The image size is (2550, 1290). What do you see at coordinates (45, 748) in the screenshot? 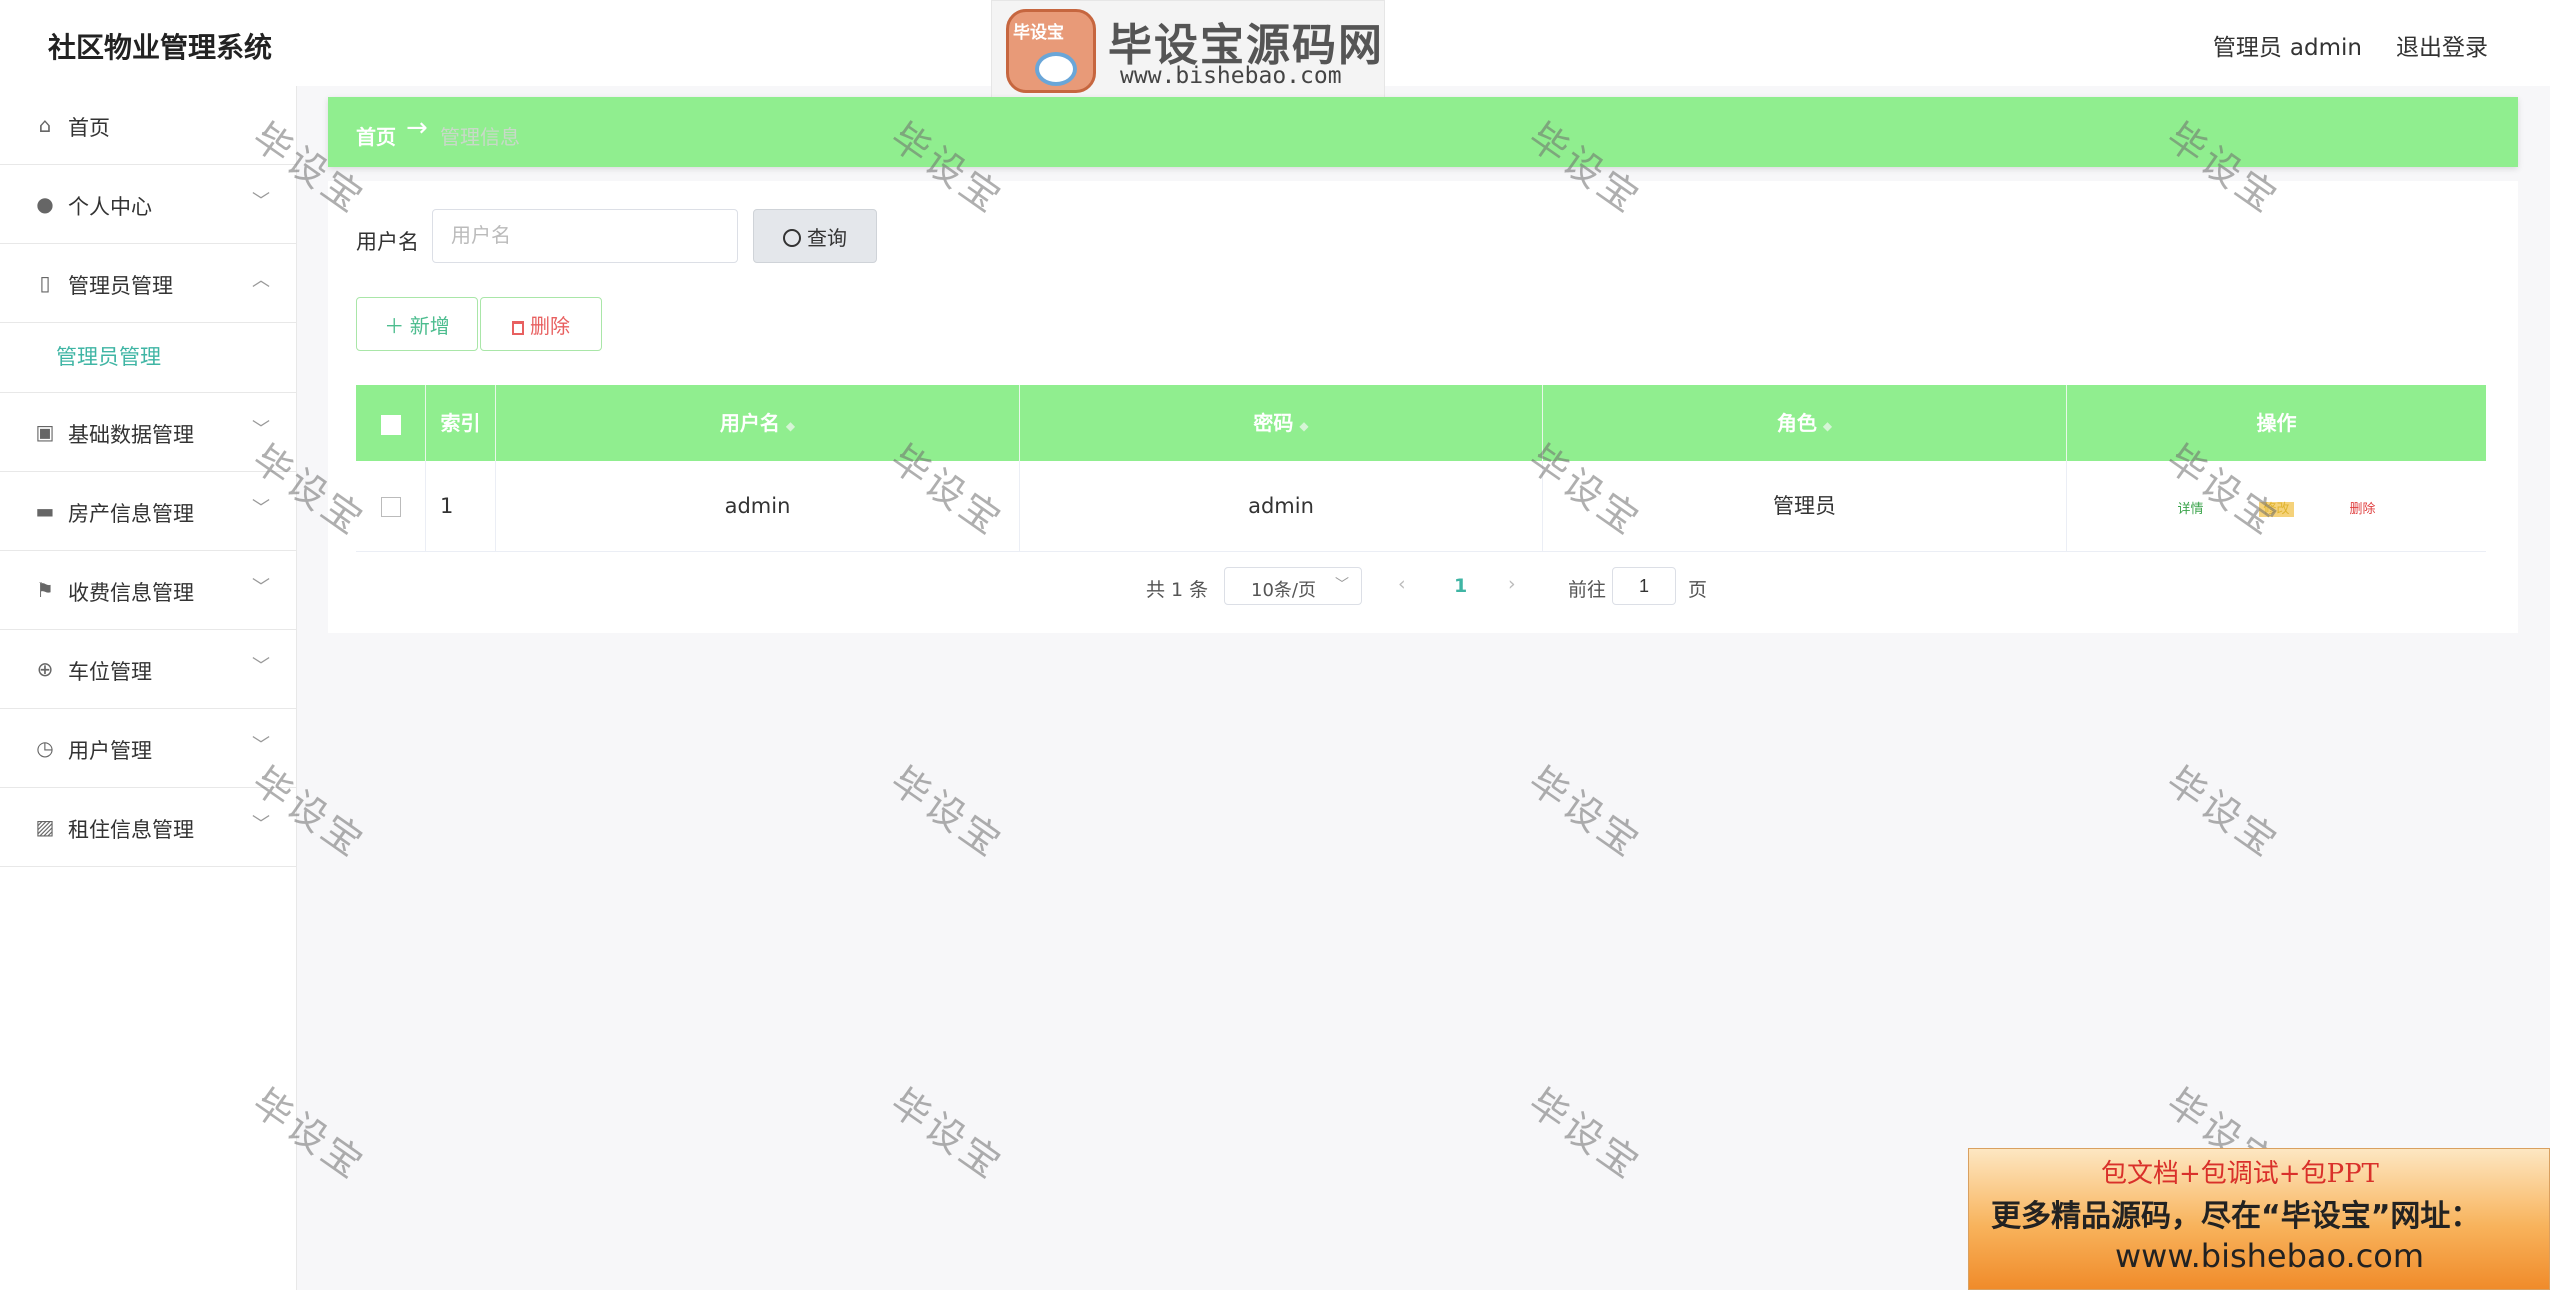
I see `clock-icon: ◷` at bounding box center [45, 748].